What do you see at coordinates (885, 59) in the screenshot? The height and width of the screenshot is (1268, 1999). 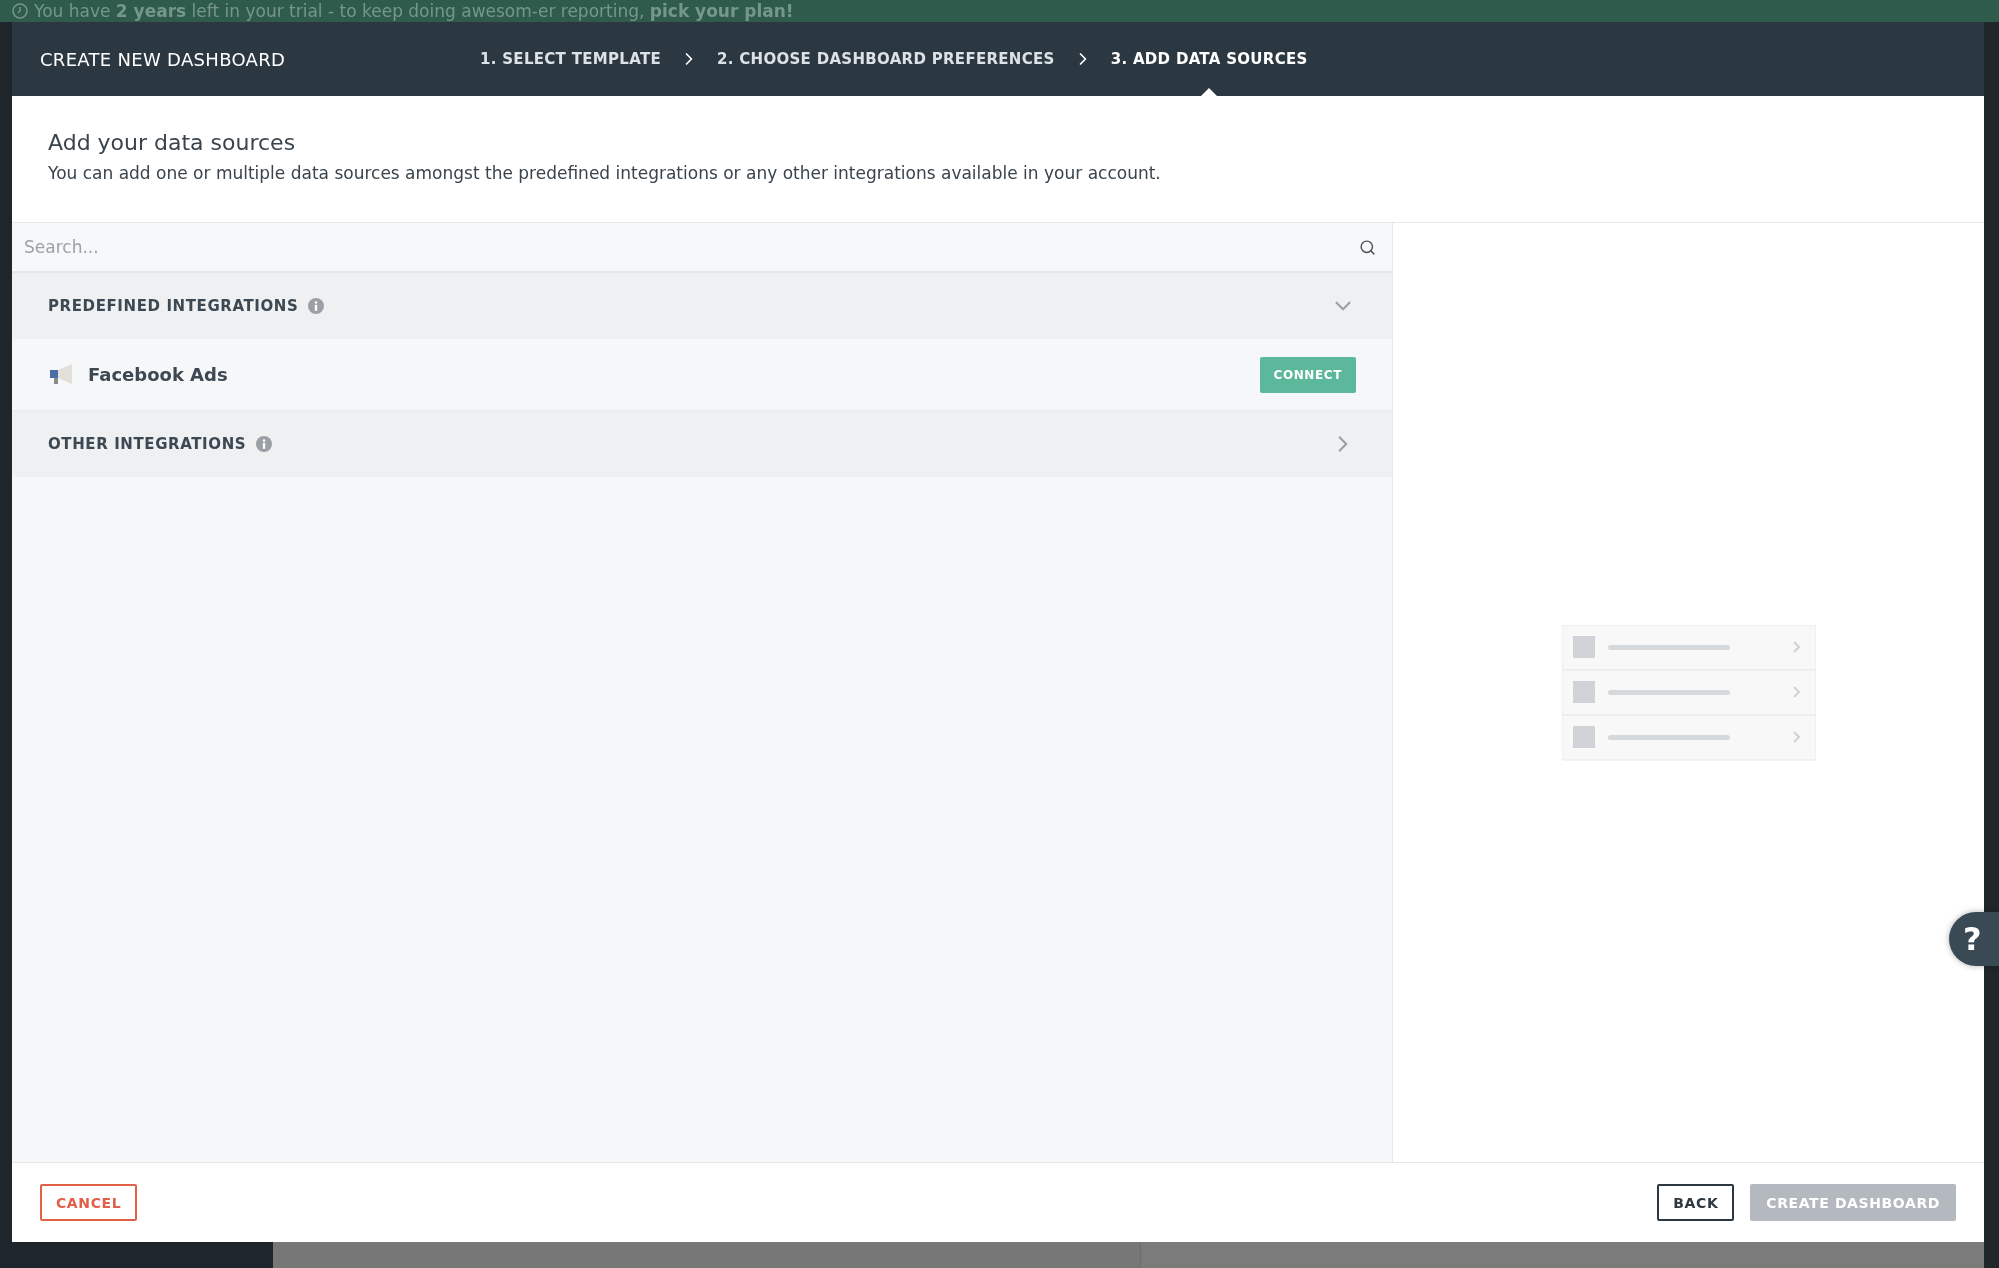 I see `wizard-step: 2. CHOOSE DASHBOARD PREFERENCES` at bounding box center [885, 59].